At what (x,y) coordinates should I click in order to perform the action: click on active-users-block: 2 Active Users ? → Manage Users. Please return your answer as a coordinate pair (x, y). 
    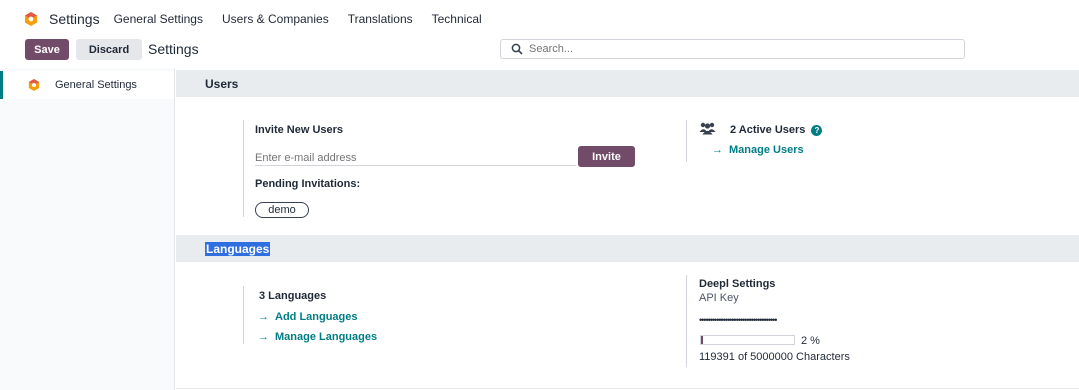
    Looking at the image, I should click on (851, 141).